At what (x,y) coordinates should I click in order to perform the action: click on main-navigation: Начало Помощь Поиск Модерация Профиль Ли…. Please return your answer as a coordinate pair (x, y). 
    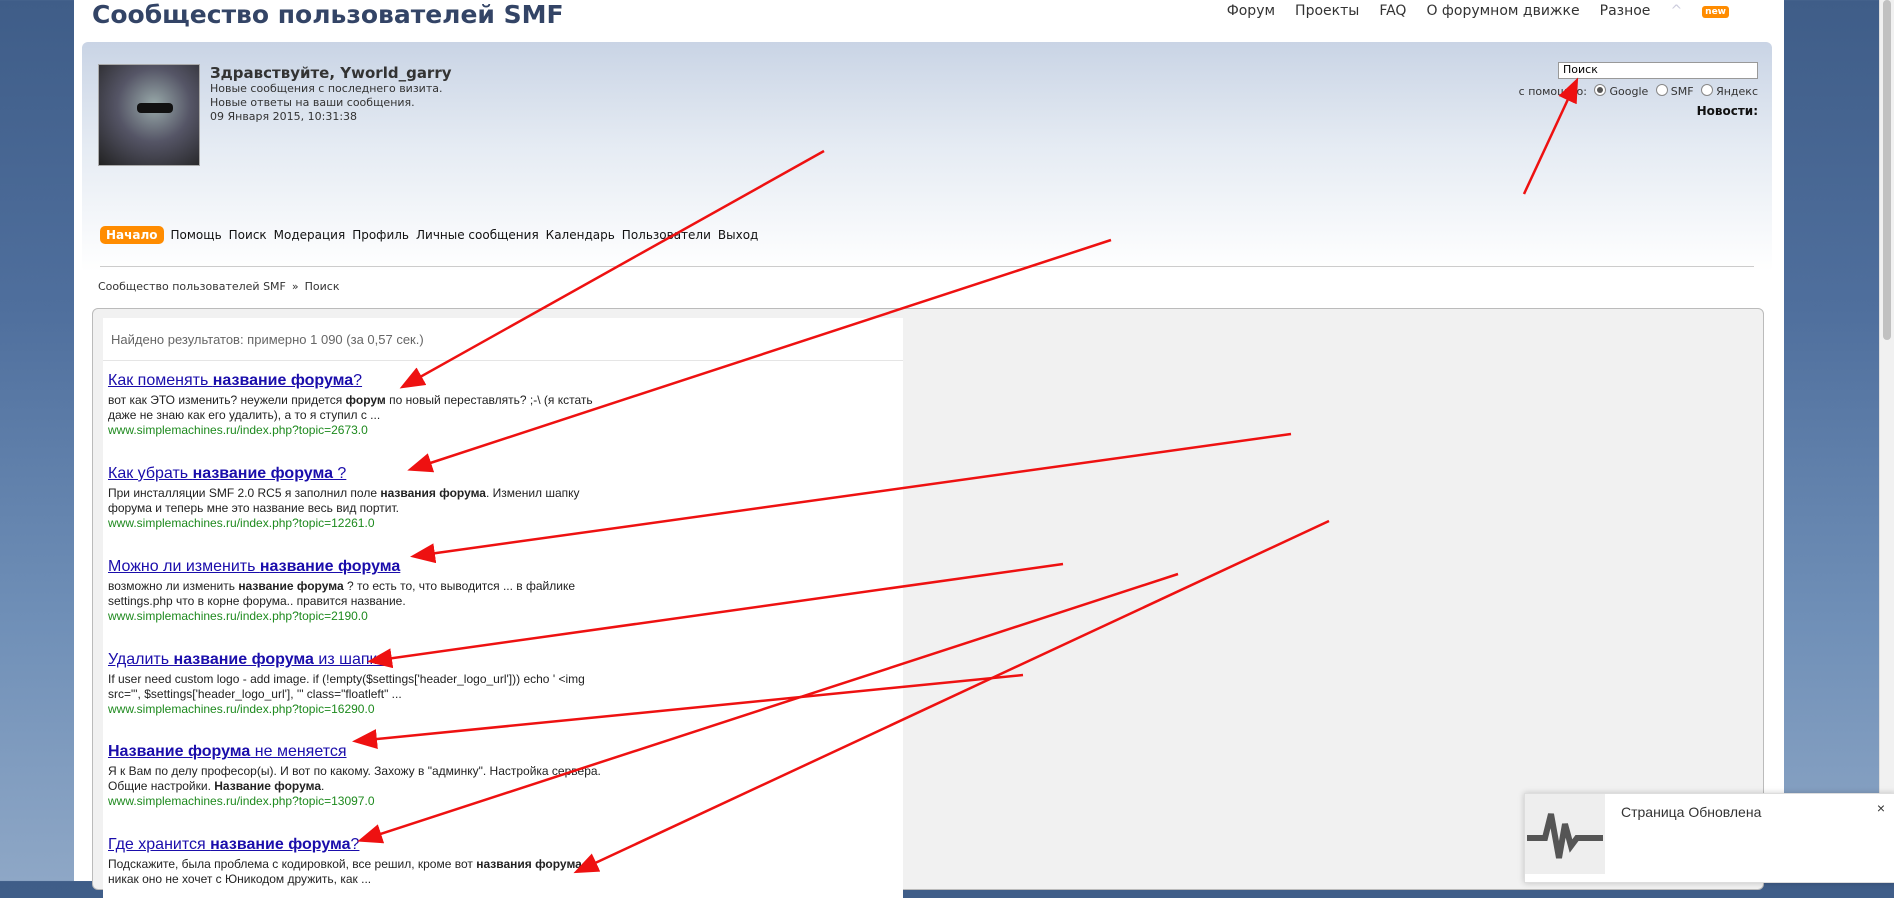
    Looking at the image, I should click on (429, 235).